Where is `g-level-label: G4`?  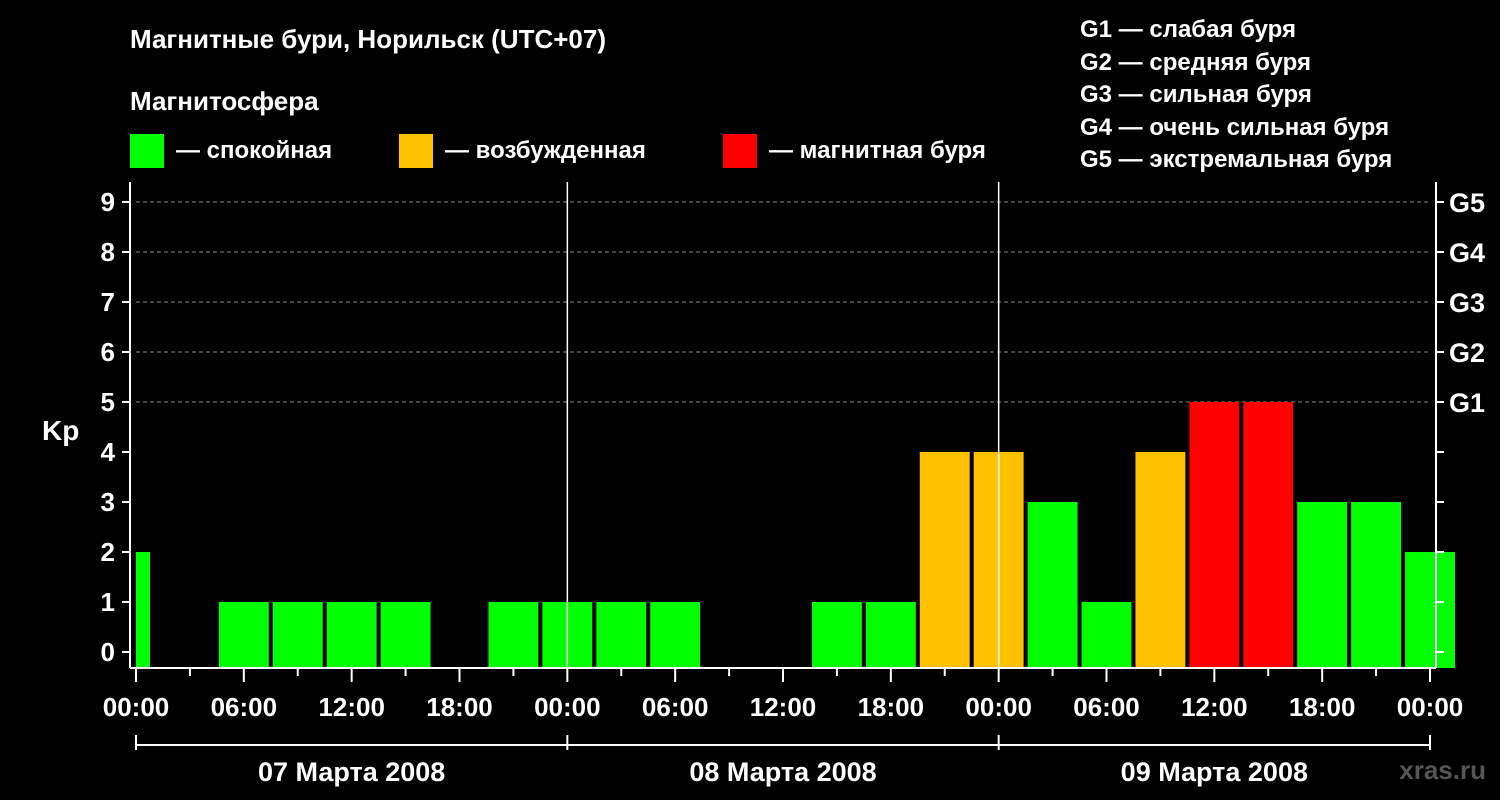
g-level-label: G4 is located at coordinates (1467, 253).